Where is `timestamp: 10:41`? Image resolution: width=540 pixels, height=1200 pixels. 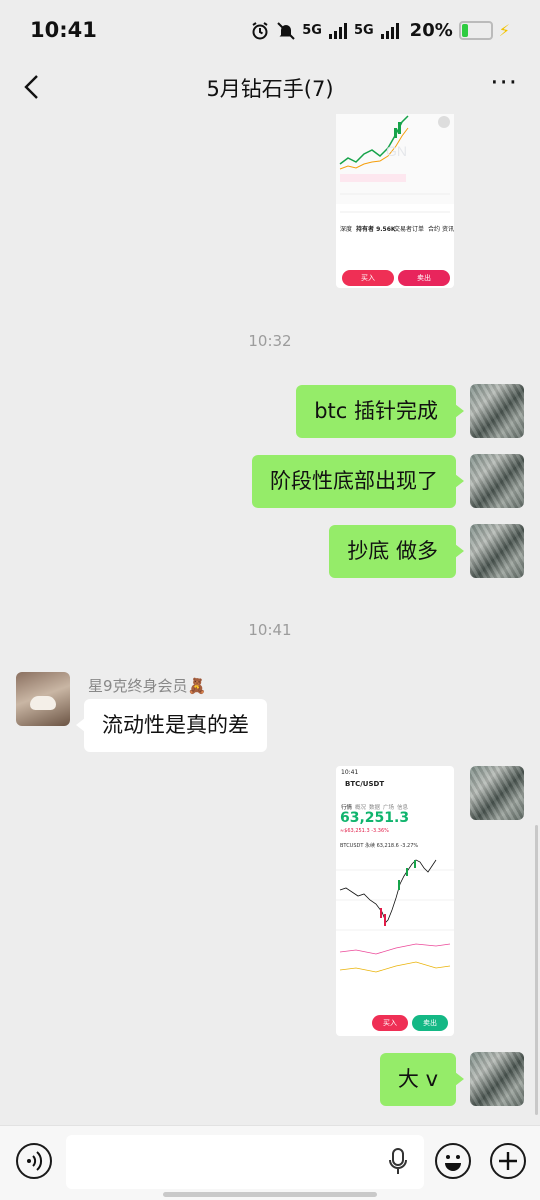
timestamp: 10:41 is located at coordinates (270, 630).